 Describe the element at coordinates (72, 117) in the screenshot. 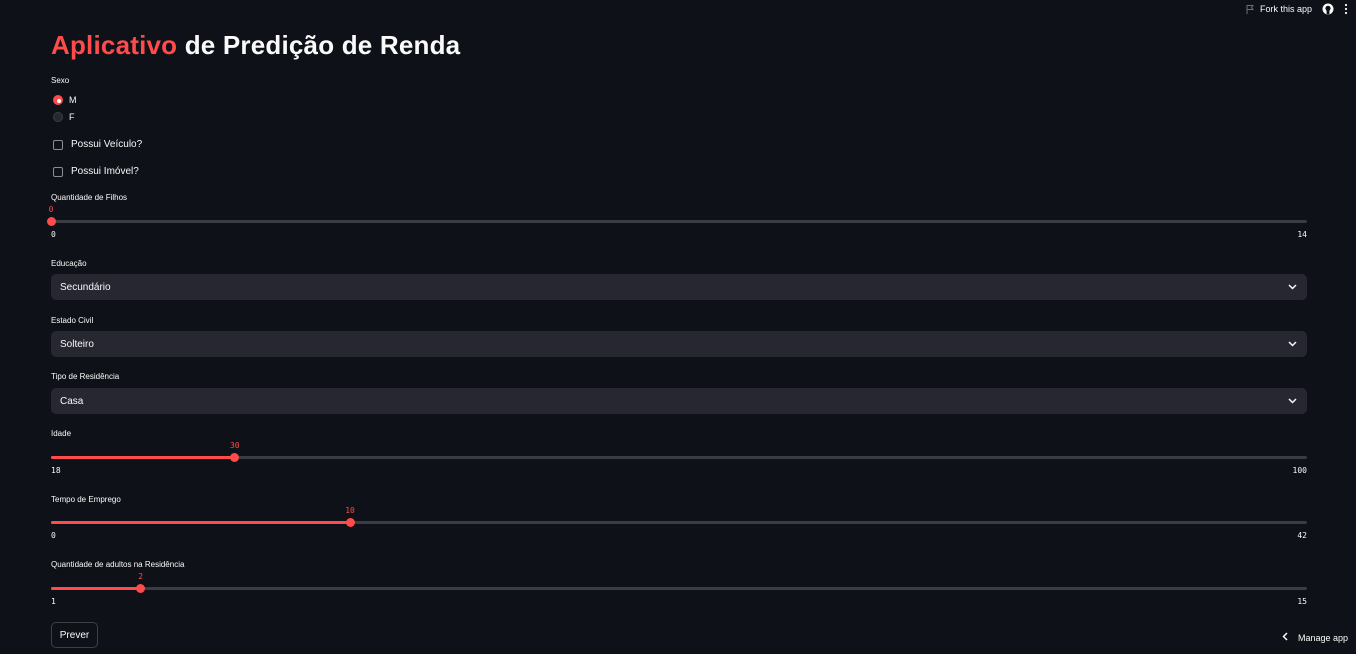

I see `radio-f-label: F` at that location.